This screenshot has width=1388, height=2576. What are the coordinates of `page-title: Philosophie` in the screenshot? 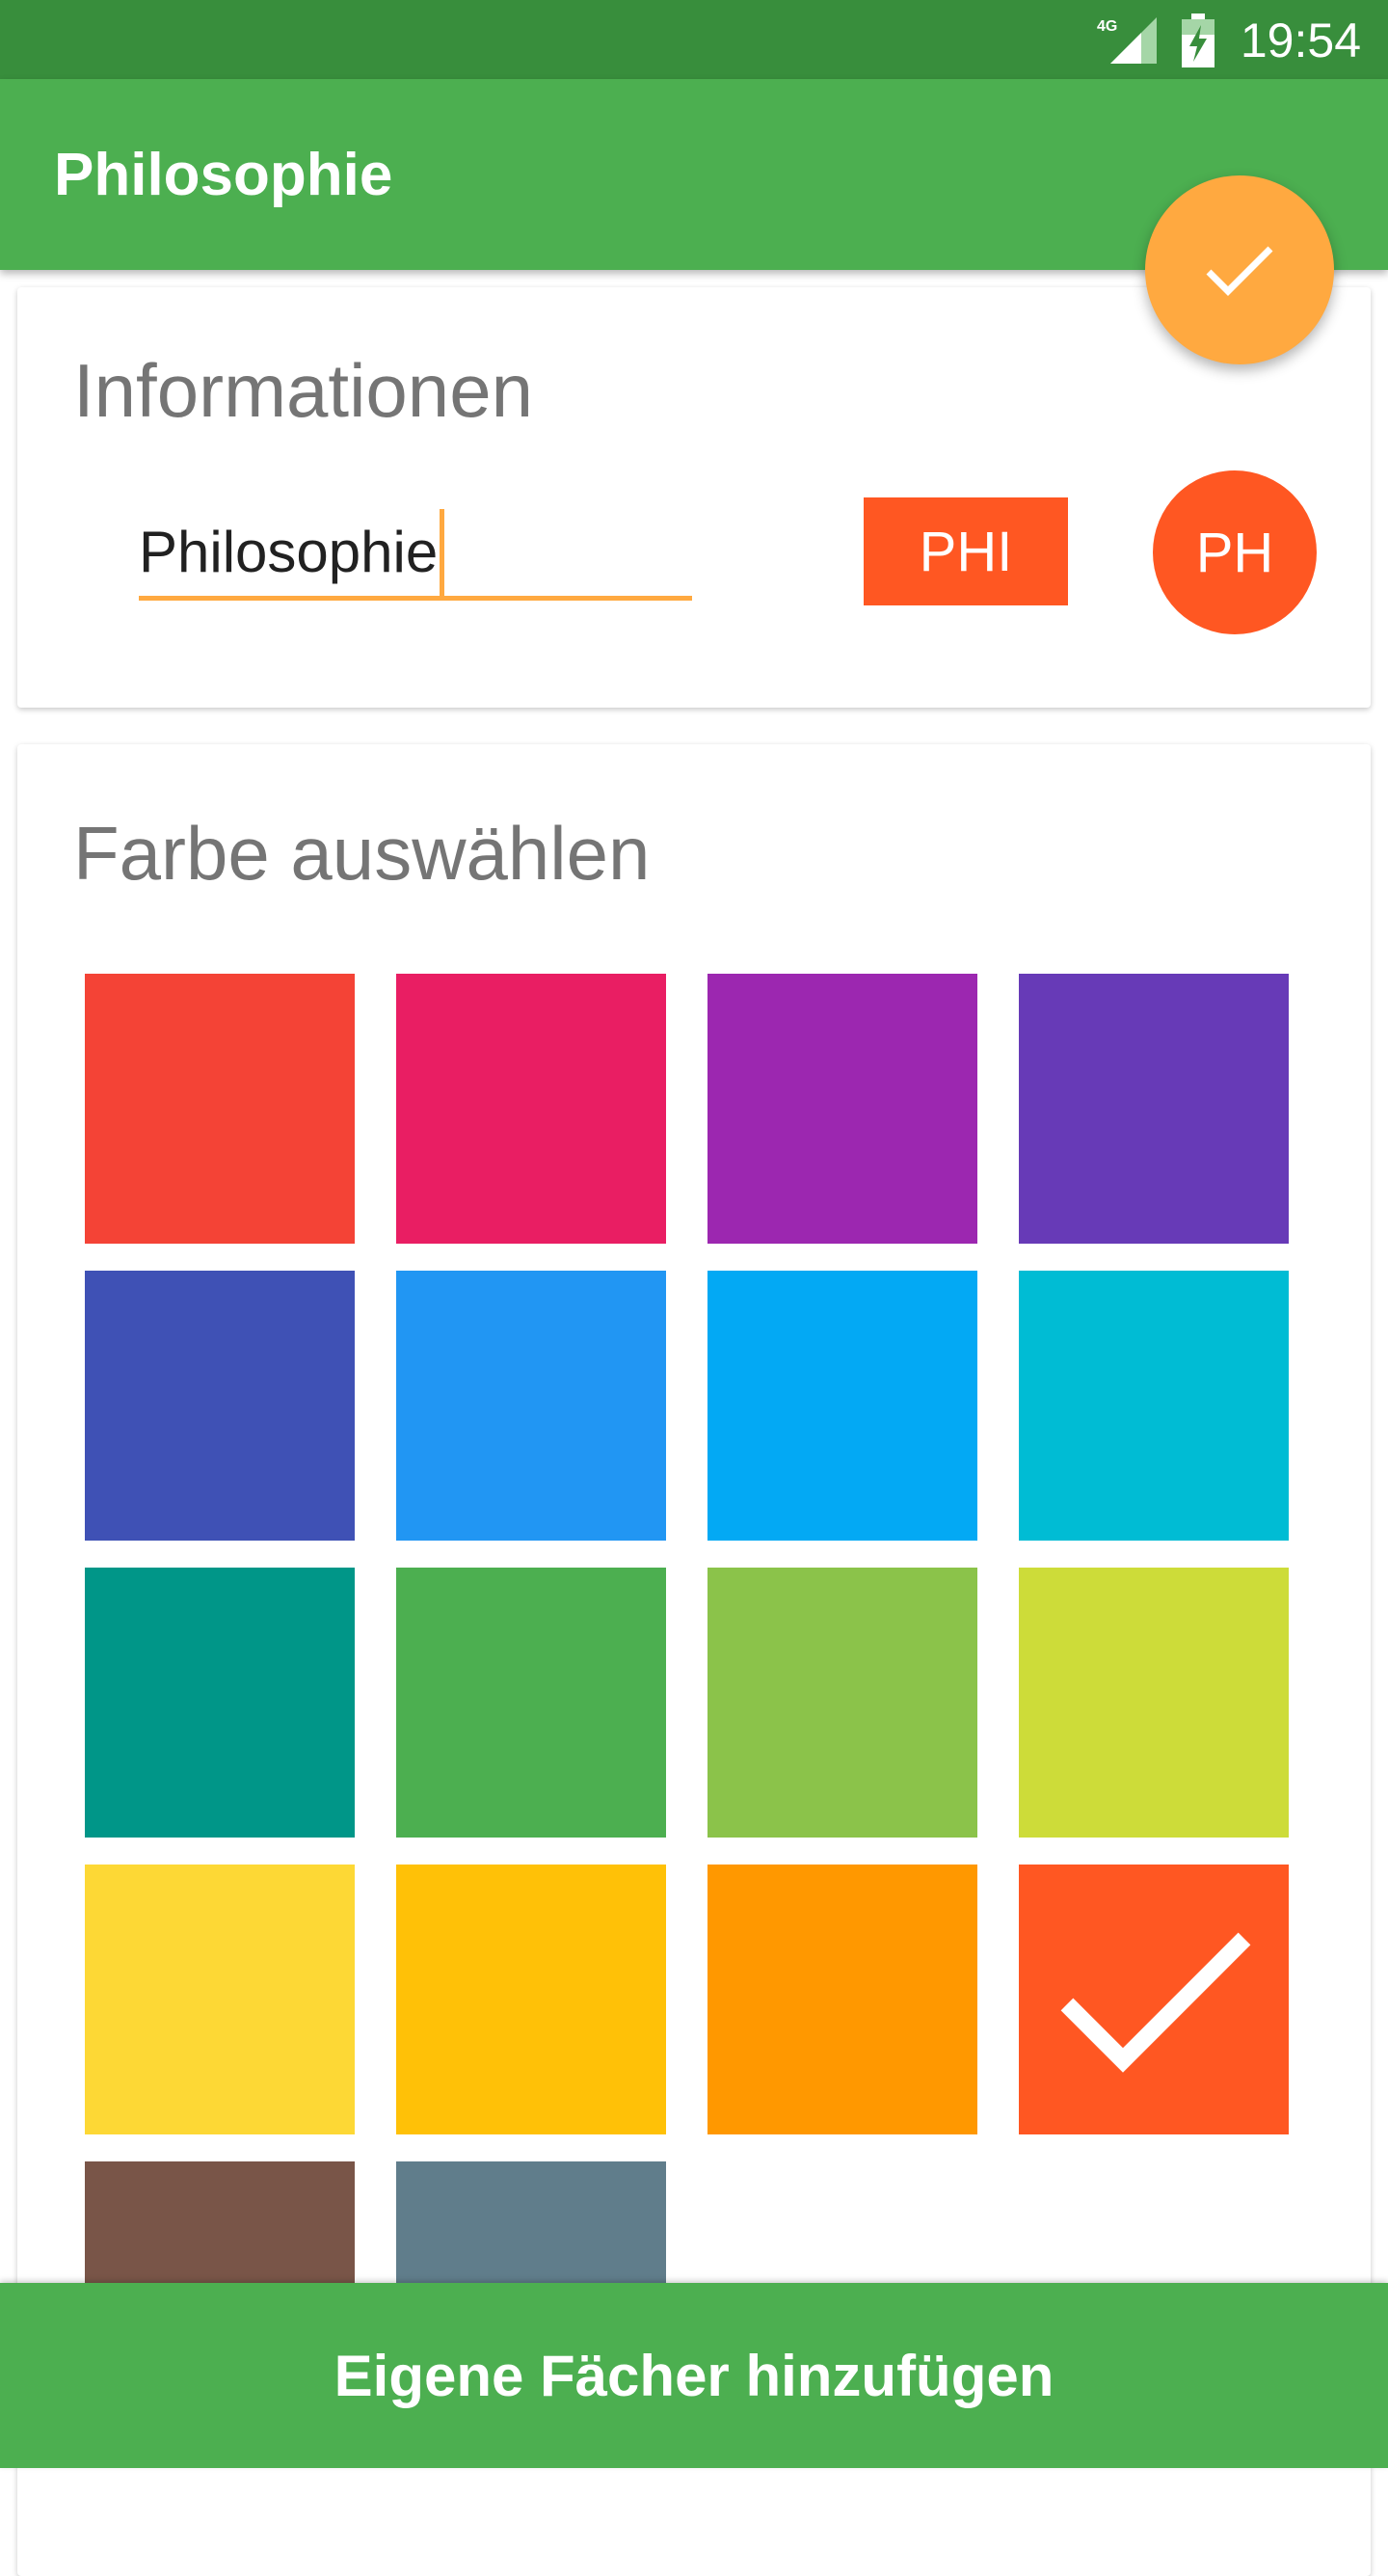 It's located at (223, 175).